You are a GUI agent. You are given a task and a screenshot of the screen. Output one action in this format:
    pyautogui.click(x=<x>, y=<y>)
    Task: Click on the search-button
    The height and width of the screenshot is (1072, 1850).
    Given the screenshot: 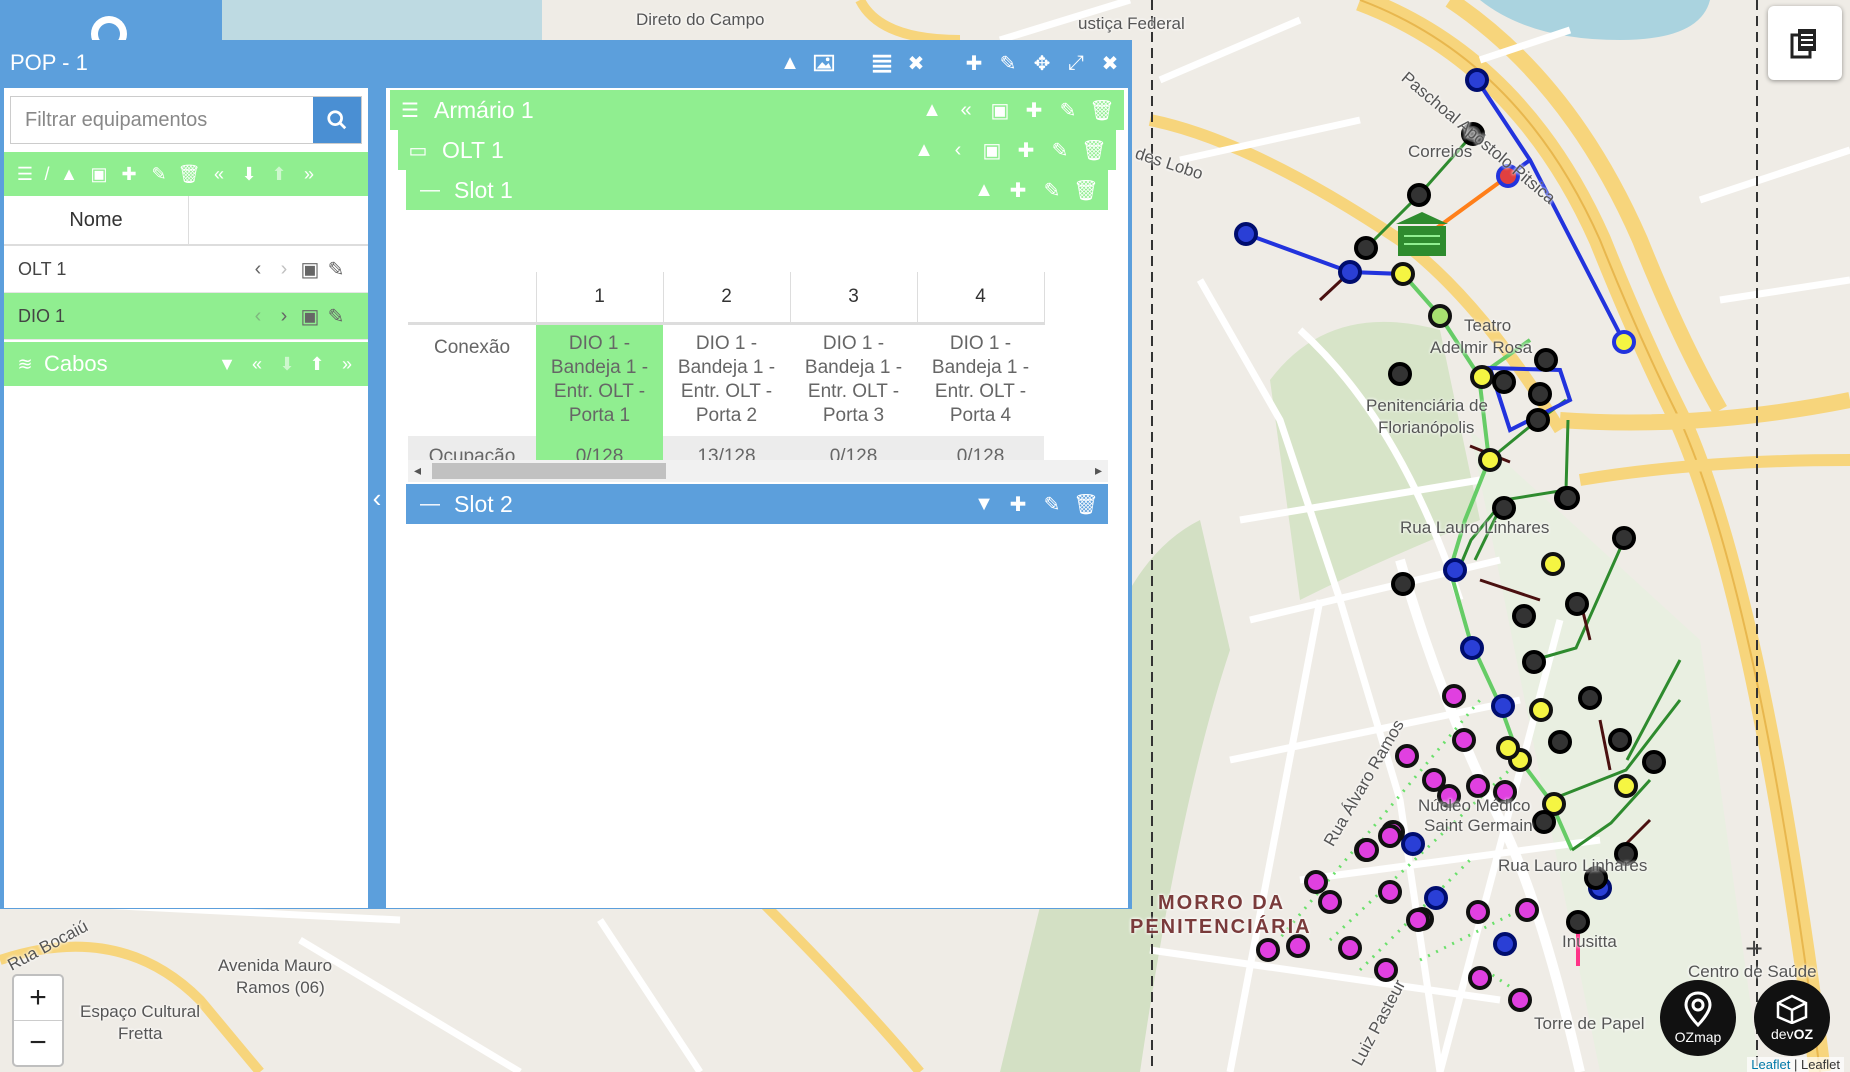 What is the action you would take?
    pyautogui.click(x=337, y=120)
    